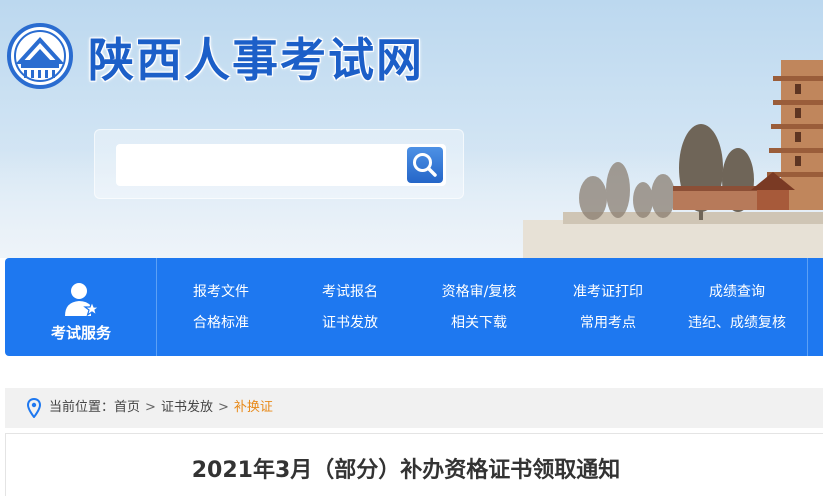 The width and height of the screenshot is (823, 496). I want to click on nav-link-admission-print: 准考证打印, so click(608, 292).